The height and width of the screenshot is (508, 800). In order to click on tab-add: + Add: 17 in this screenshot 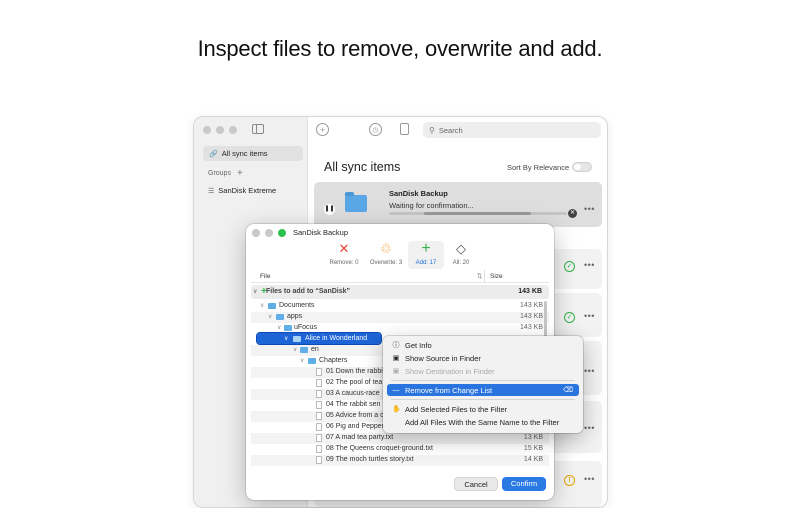, I will do `click(426, 255)`.